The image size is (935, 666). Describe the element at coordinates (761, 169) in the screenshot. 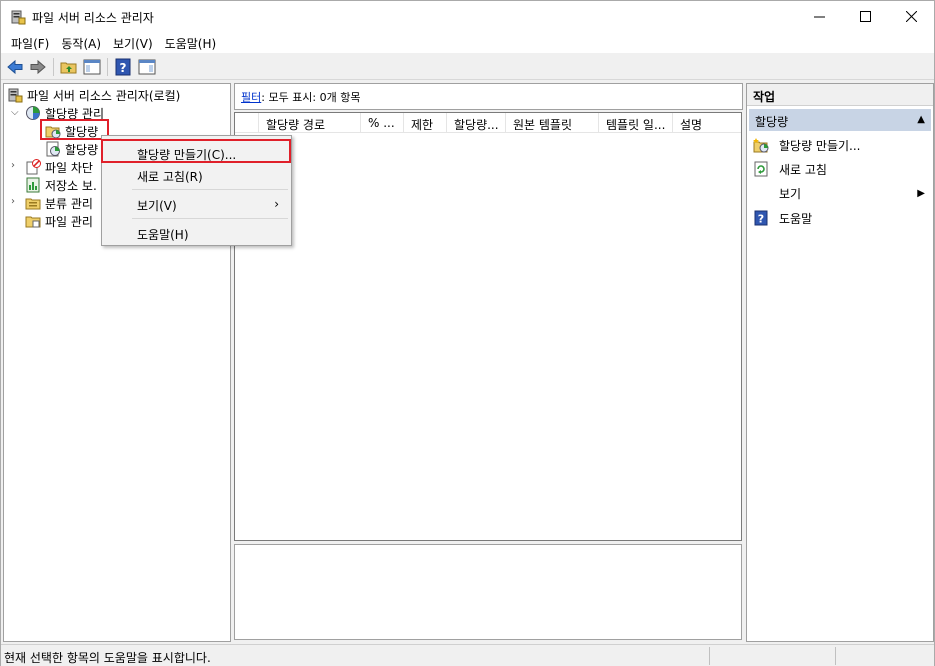

I see `refresh-icon` at that location.